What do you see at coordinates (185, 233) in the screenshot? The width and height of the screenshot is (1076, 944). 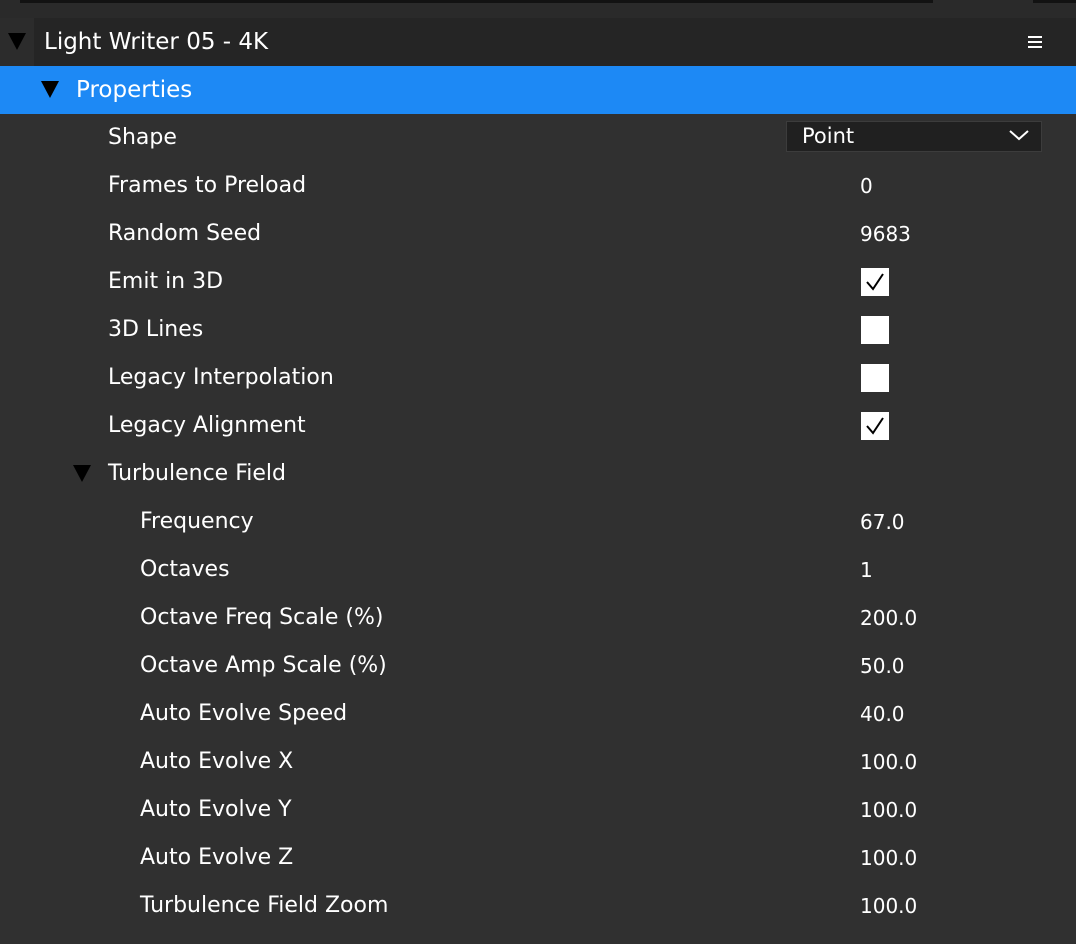 I see `random-seed-label: Random Seed` at bounding box center [185, 233].